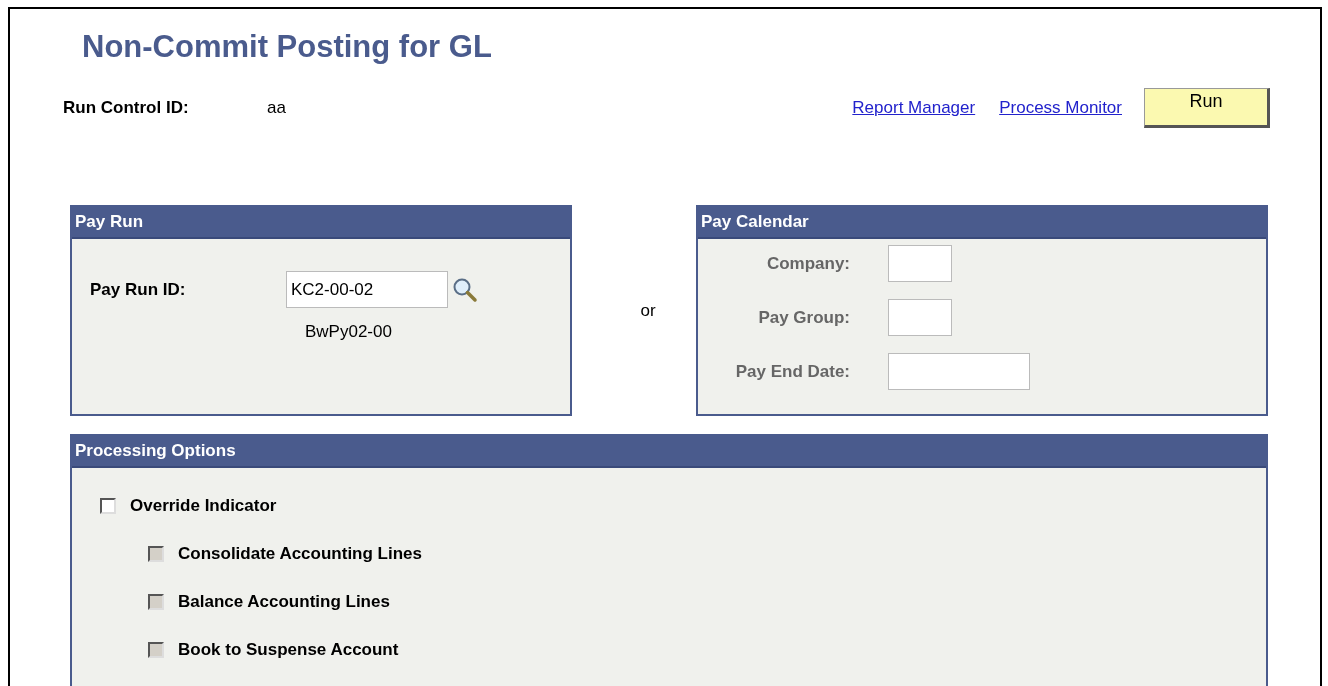 The image size is (1328, 686). Describe the element at coordinates (126, 108) in the screenshot. I see `run-control-label: Run Control ID:` at that location.